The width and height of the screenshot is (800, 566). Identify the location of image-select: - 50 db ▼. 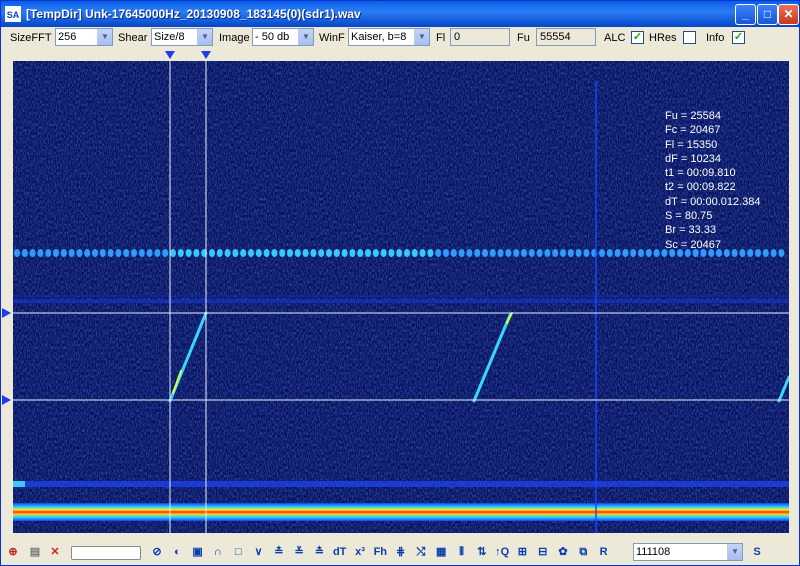
(283, 37).